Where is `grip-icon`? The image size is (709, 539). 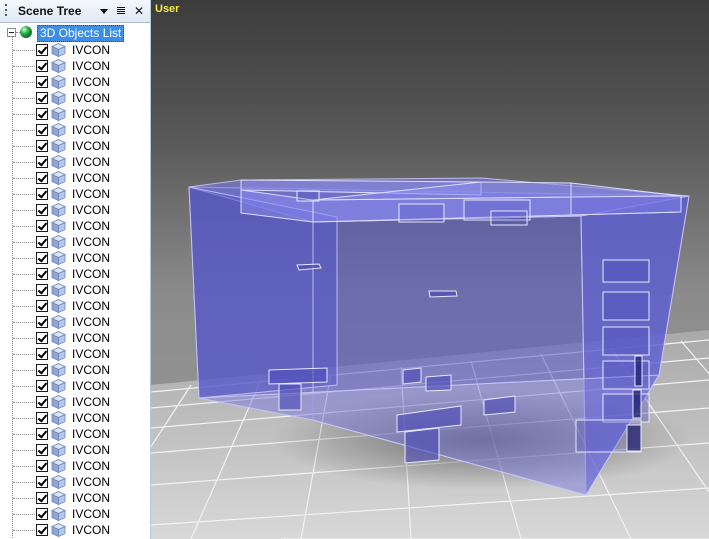 grip-icon is located at coordinates (6, 11).